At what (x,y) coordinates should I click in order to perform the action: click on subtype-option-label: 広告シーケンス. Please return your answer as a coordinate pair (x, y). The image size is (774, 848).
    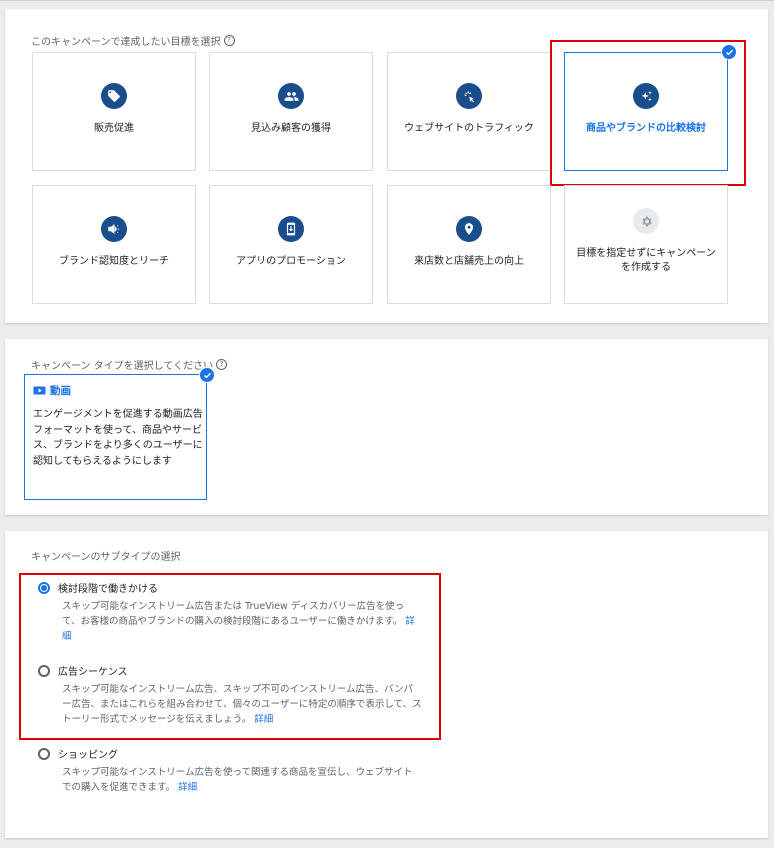
    Looking at the image, I should click on (93, 672).